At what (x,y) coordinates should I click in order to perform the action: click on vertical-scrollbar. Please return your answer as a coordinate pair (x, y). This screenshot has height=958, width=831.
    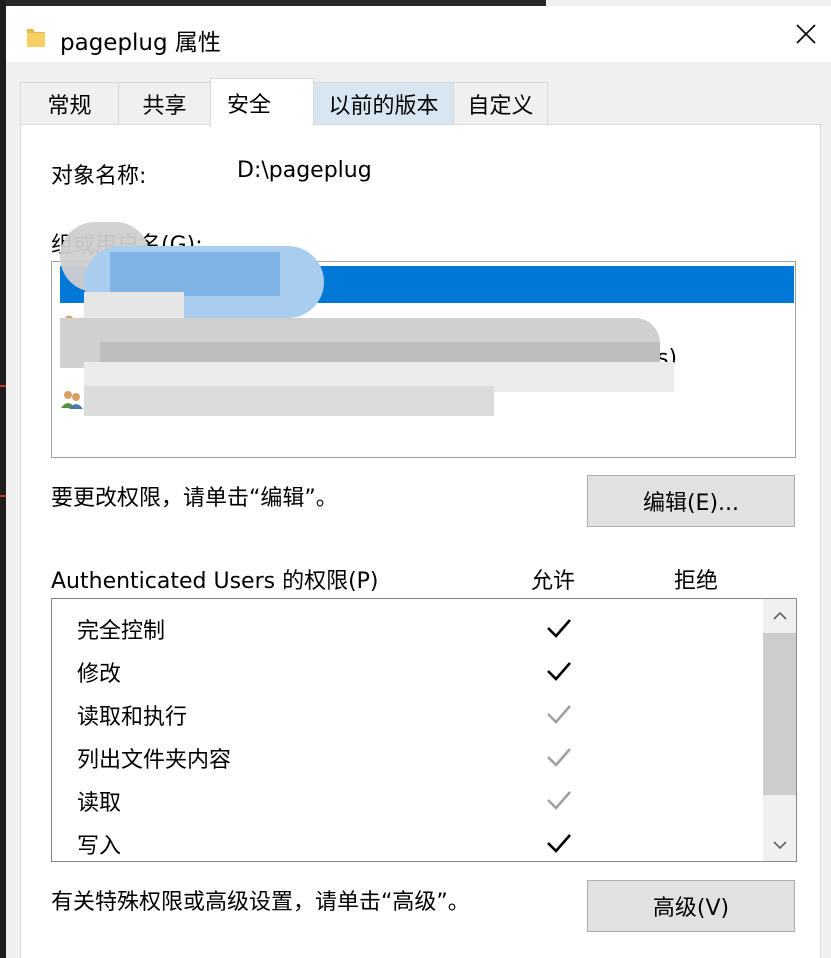
    Looking at the image, I should click on (779, 730).